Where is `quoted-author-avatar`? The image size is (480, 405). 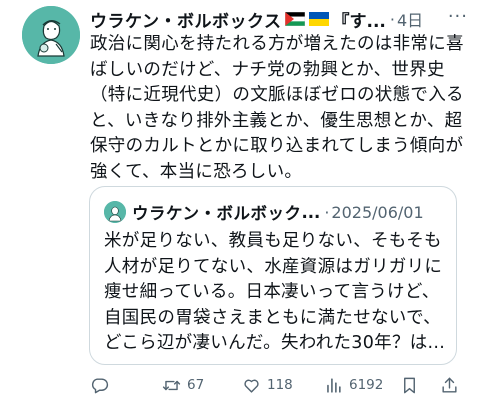
quoted-author-avatar is located at coordinates (115, 212).